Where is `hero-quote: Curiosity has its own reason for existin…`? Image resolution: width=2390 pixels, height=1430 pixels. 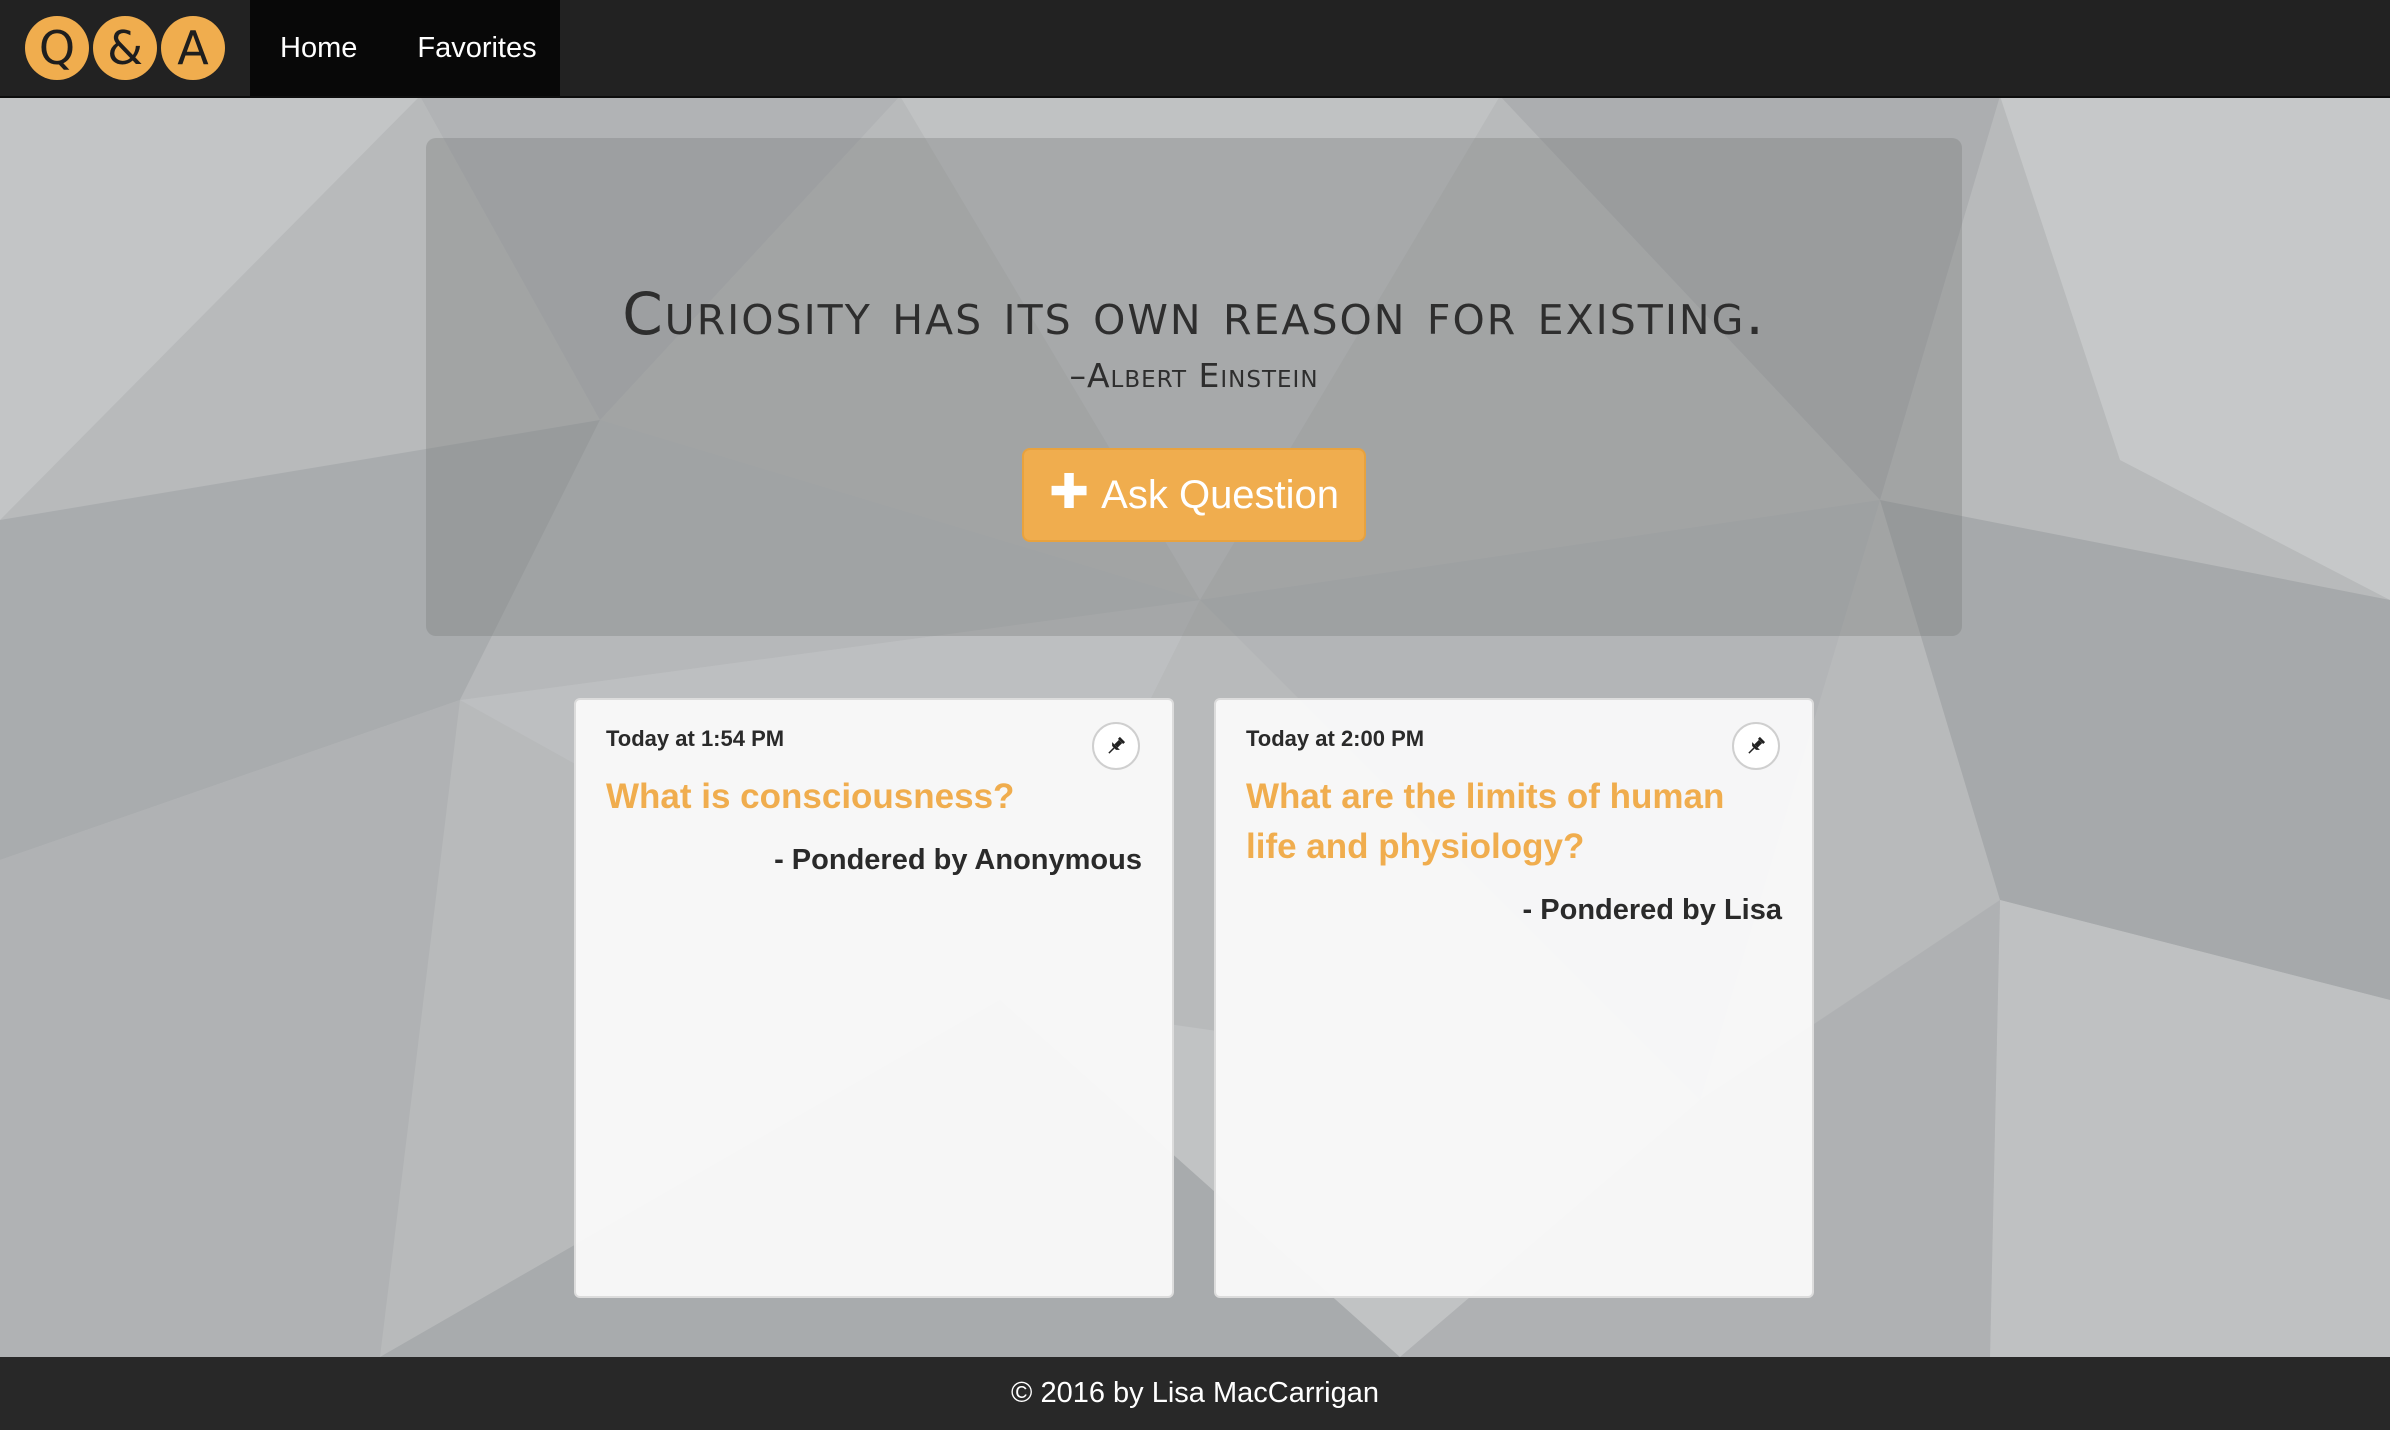
hero-quote: Curiosity has its own reason for existin… is located at coordinates (1194, 314).